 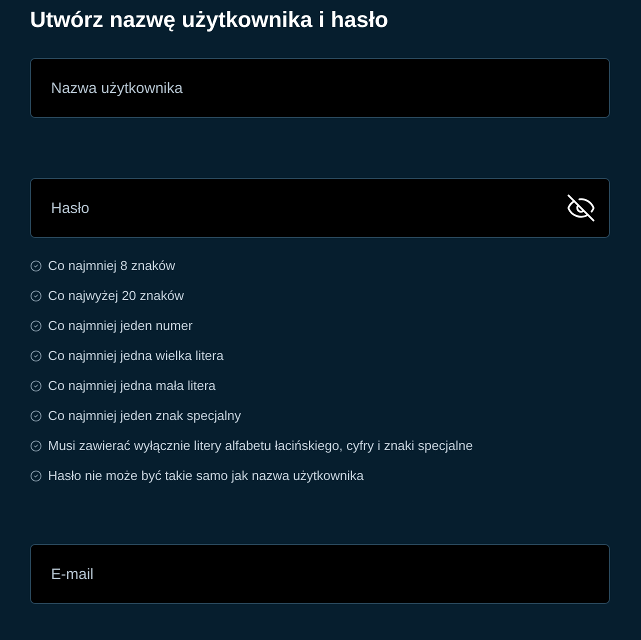 What do you see at coordinates (320, 574) in the screenshot?
I see `email-field: E-mail` at bounding box center [320, 574].